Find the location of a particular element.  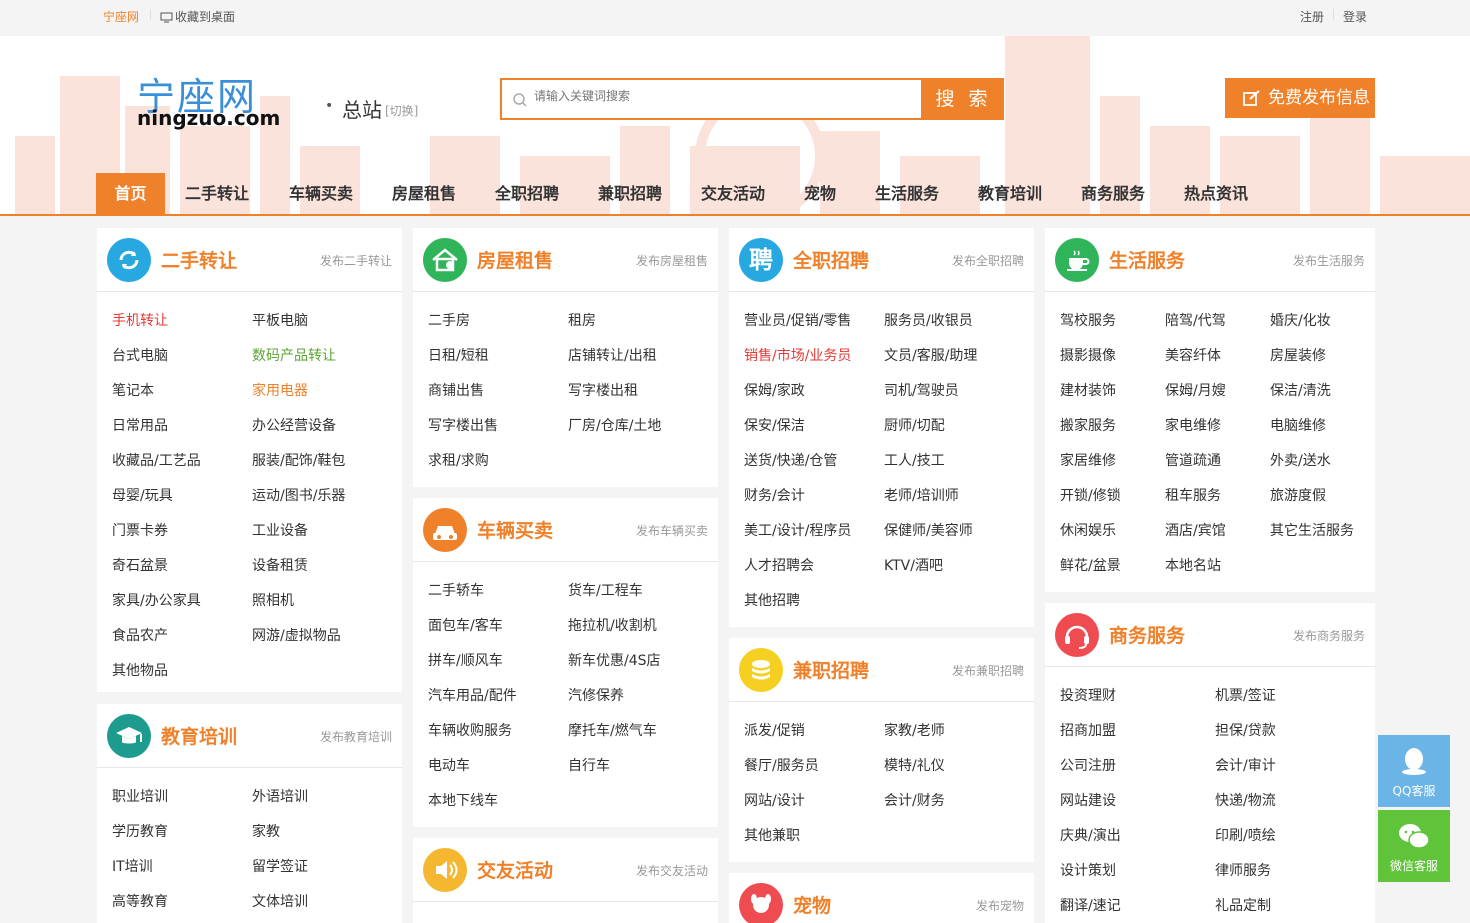

nav-item-dating: 交友活动 is located at coordinates (733, 193).